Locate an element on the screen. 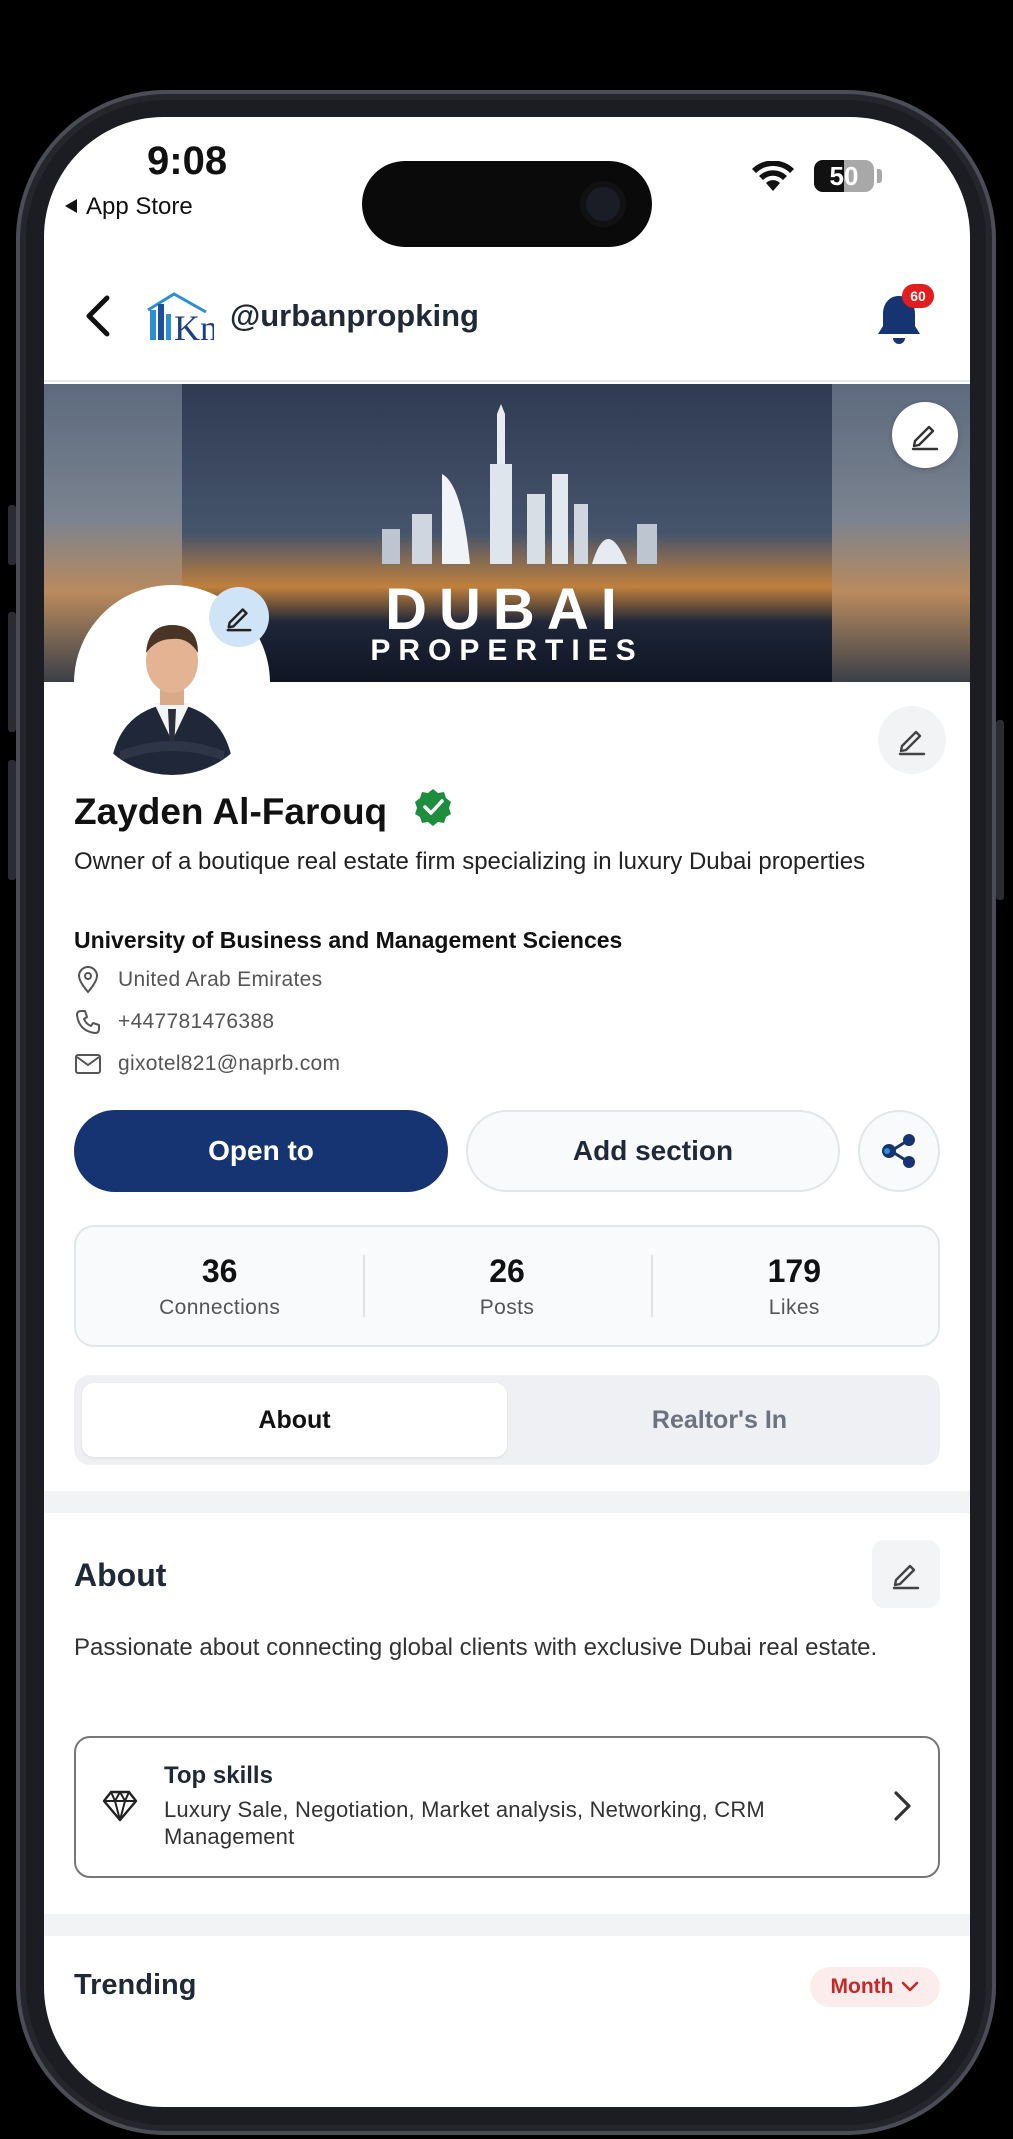 This screenshot has width=1013, height=2139. profile-stats: 36 Connections 26 Posts 179 Likes is located at coordinates (507, 1286).